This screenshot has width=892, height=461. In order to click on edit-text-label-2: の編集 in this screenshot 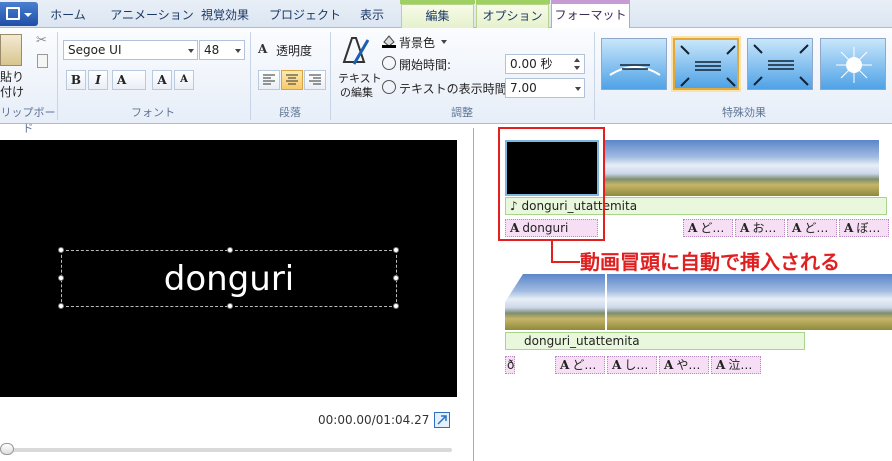, I will do `click(356, 92)`.